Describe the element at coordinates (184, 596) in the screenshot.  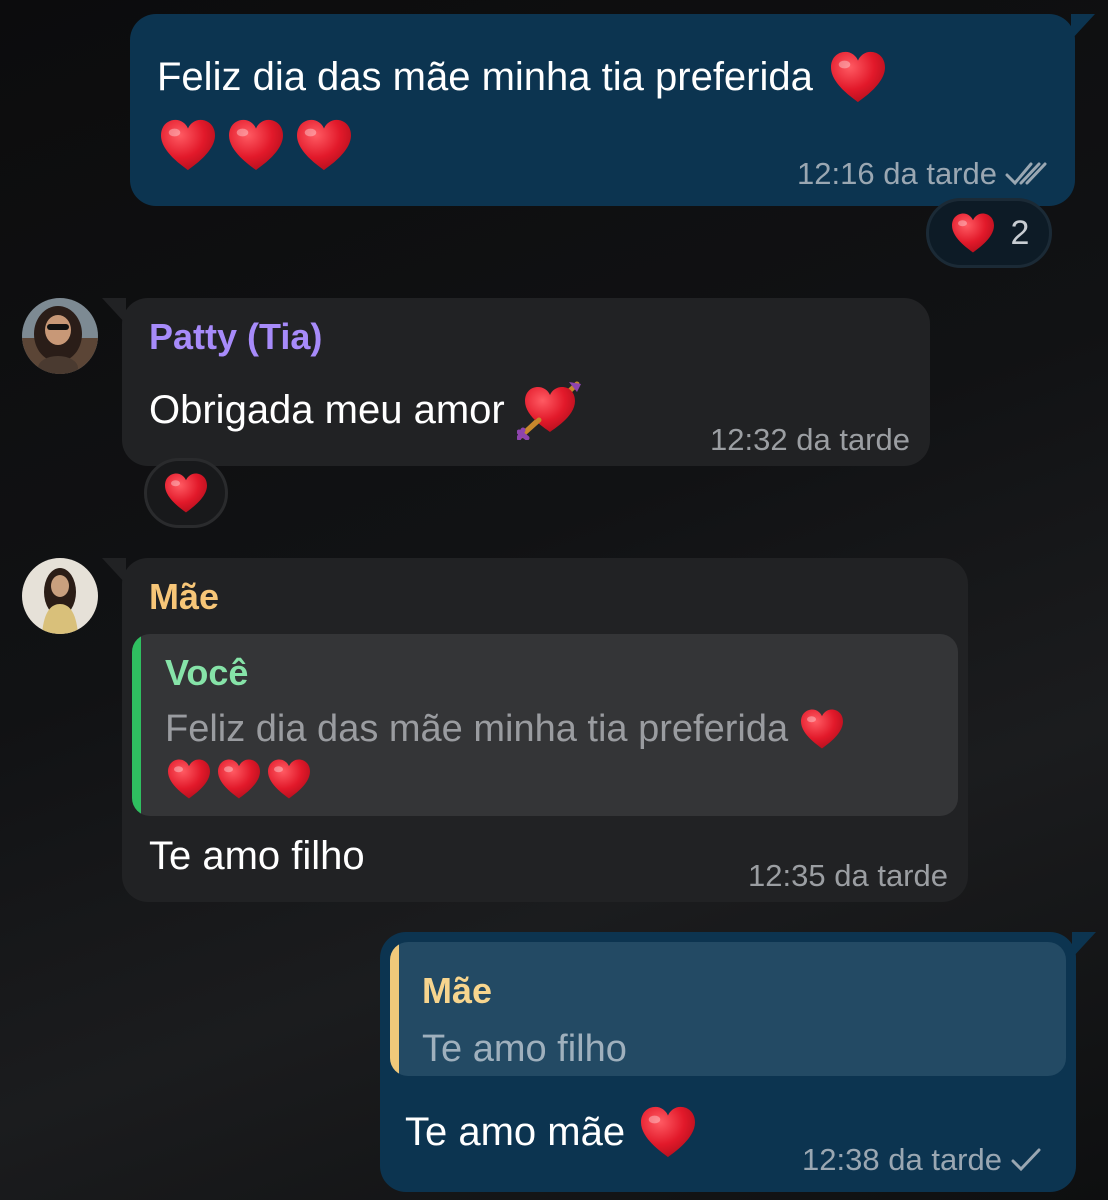
I see `sender-name: Mãe` at that location.